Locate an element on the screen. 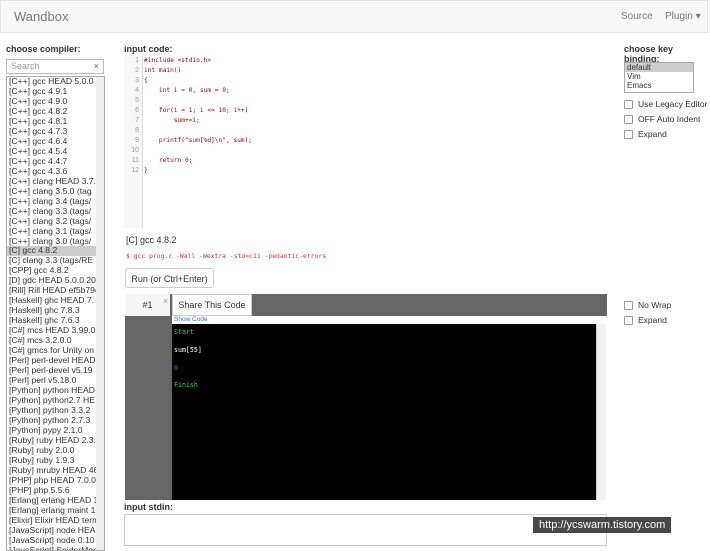  output-line: sum[55] is located at coordinates (188, 350).